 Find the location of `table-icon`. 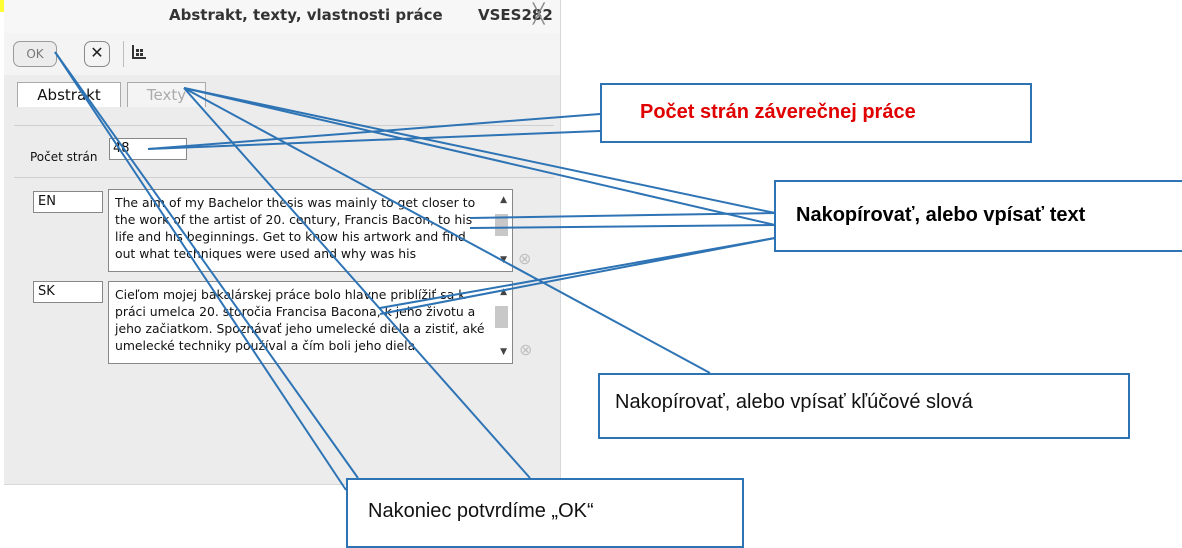

table-icon is located at coordinates (139, 52).